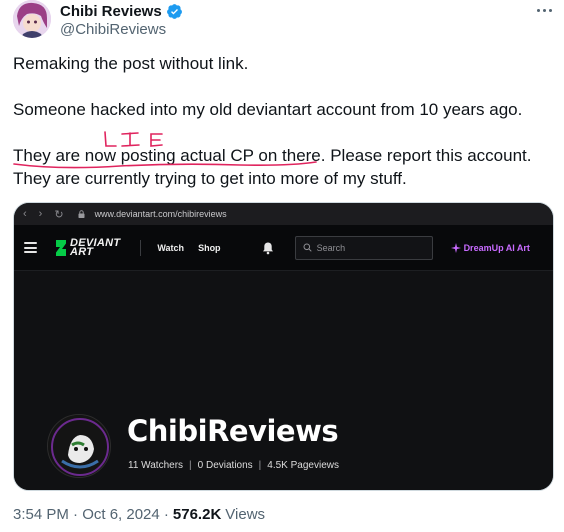 This screenshot has width=564, height=532. What do you see at coordinates (41, 214) in the screenshot?
I see `forward-icon: ›` at bounding box center [41, 214].